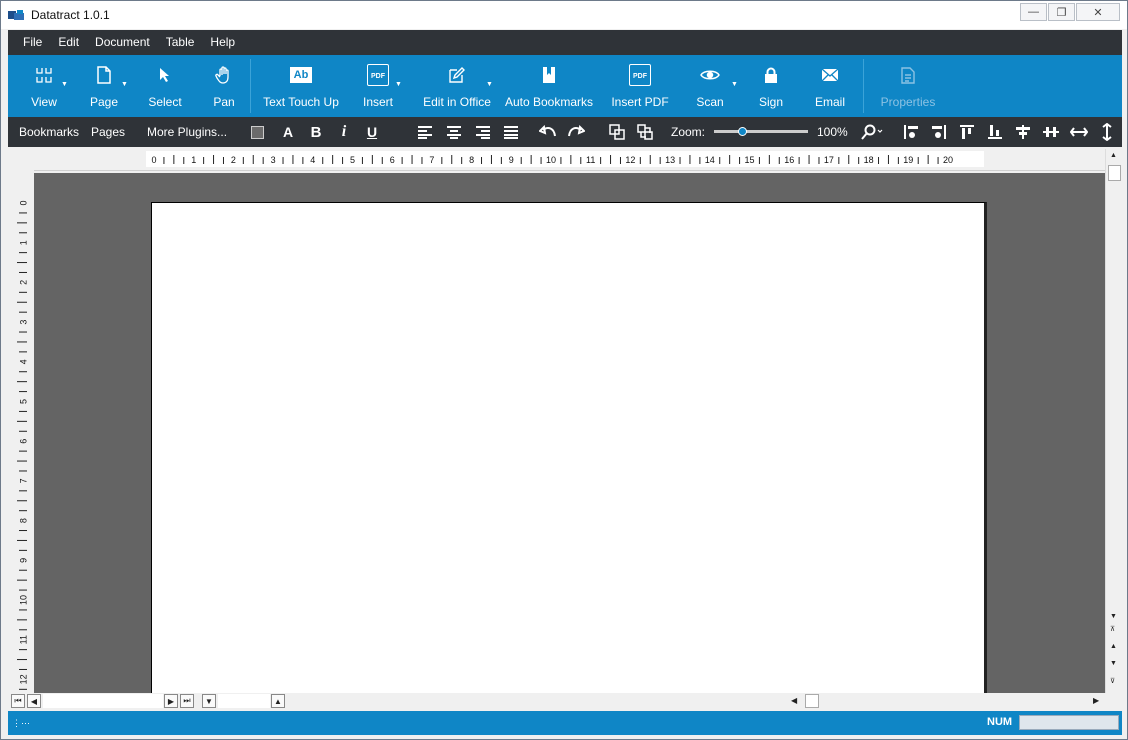  I want to click on scroll-up-icon: ▲, so click(1113, 155).